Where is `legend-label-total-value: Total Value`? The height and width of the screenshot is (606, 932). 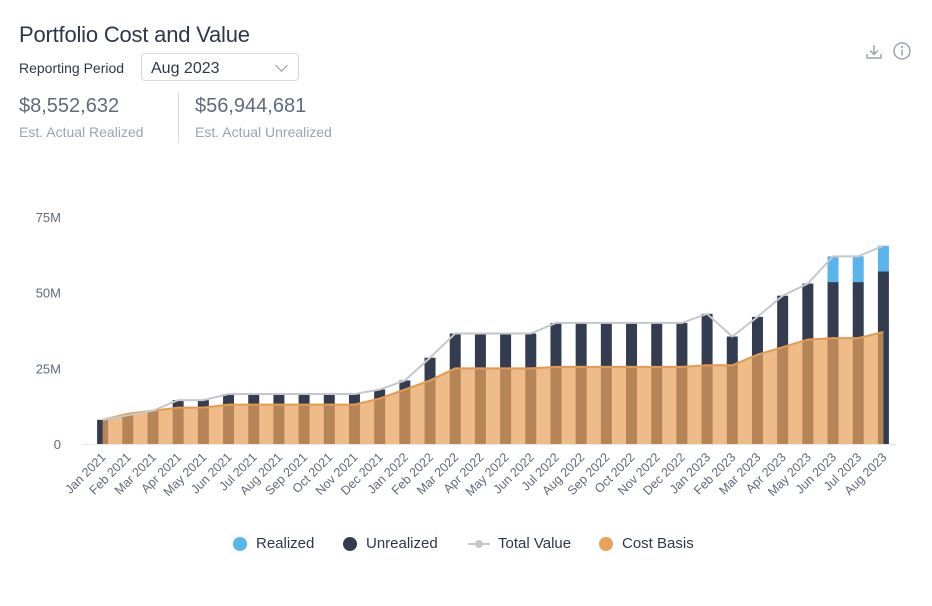 legend-label-total-value: Total Value is located at coordinates (535, 543).